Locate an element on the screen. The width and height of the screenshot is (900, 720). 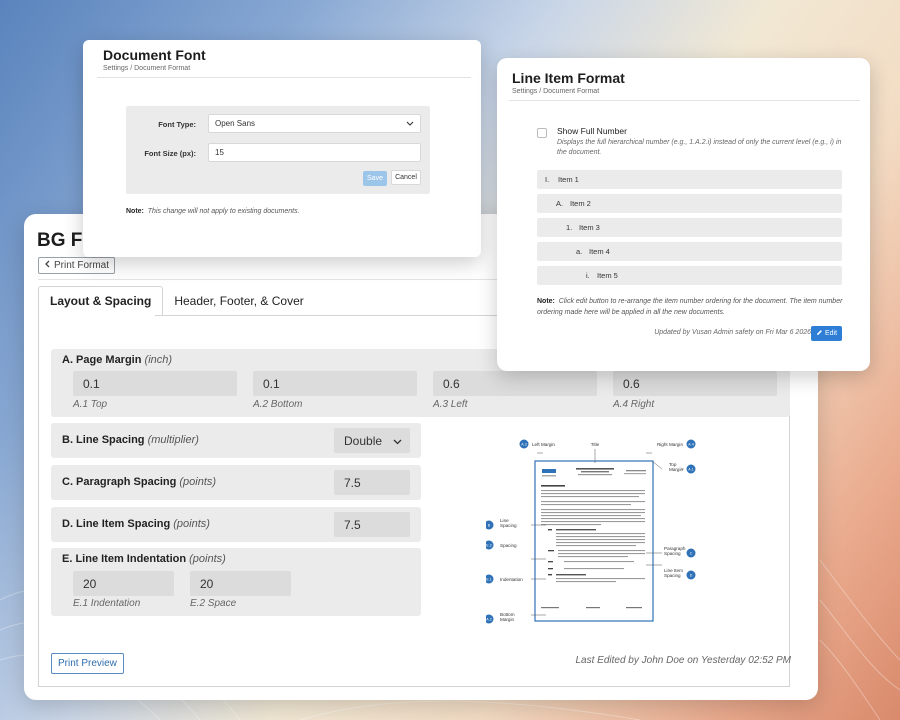
label-spacing: Spacing is located at coordinates (508, 545).